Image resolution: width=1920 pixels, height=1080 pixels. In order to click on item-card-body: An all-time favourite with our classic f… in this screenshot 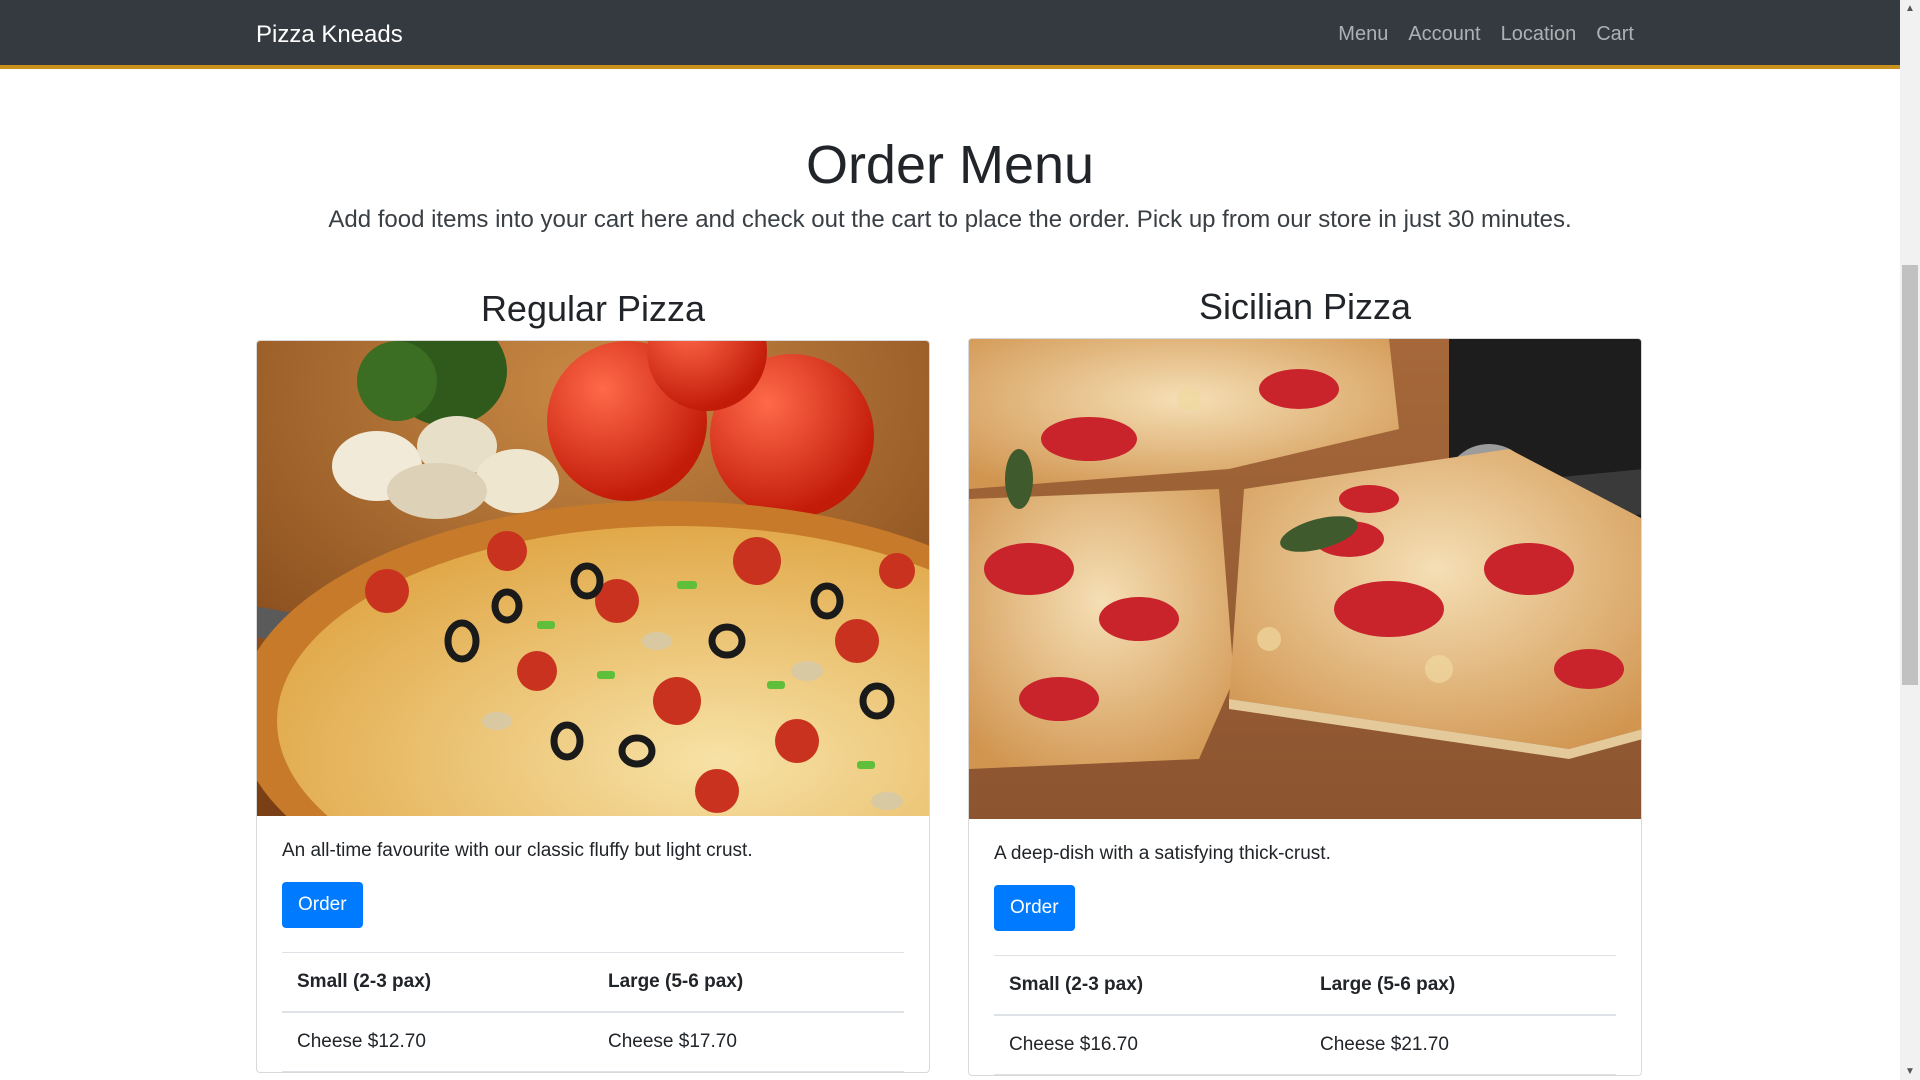, I will do `click(593, 944)`.